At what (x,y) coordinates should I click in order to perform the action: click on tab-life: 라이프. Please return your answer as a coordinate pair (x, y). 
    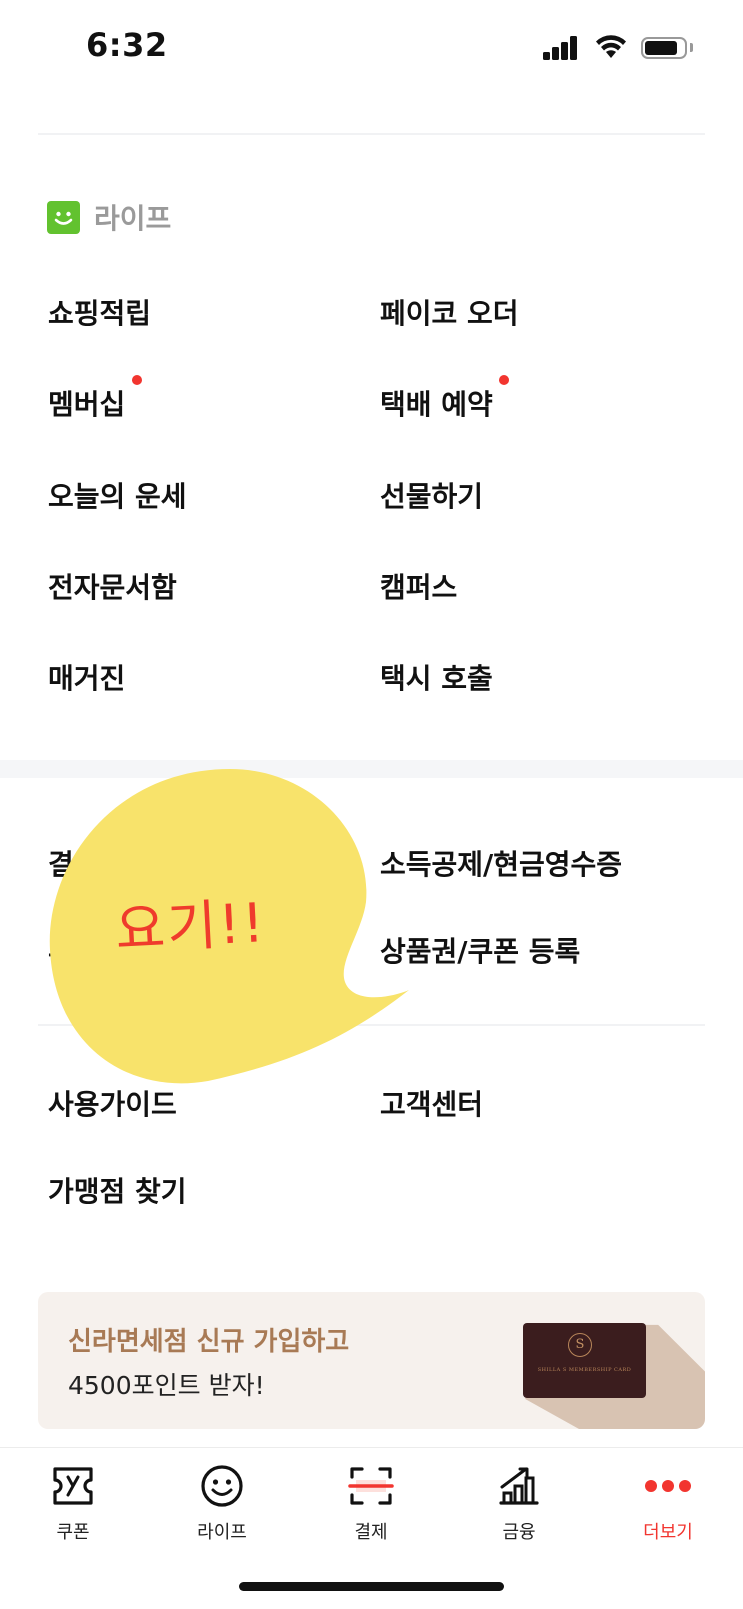
    Looking at the image, I should click on (222, 1503).